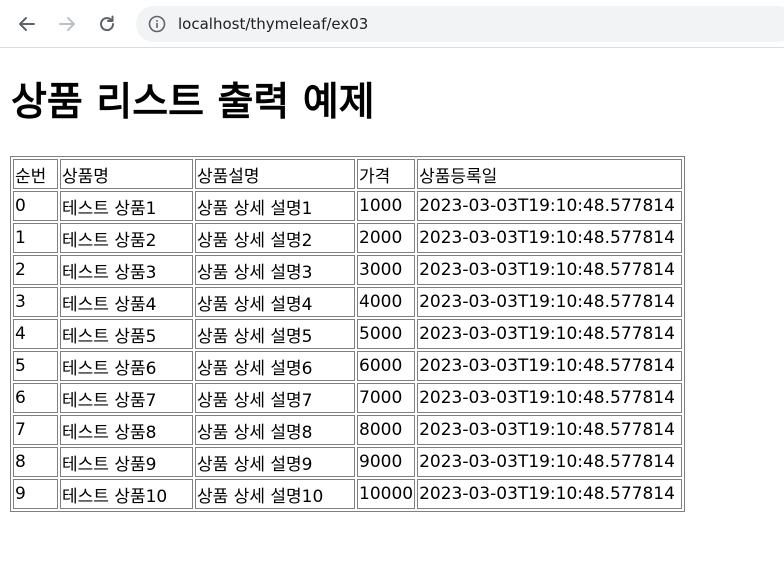 This screenshot has height=568, width=784. Describe the element at coordinates (35, 302) in the screenshot. I see `cell-index: 3` at that location.